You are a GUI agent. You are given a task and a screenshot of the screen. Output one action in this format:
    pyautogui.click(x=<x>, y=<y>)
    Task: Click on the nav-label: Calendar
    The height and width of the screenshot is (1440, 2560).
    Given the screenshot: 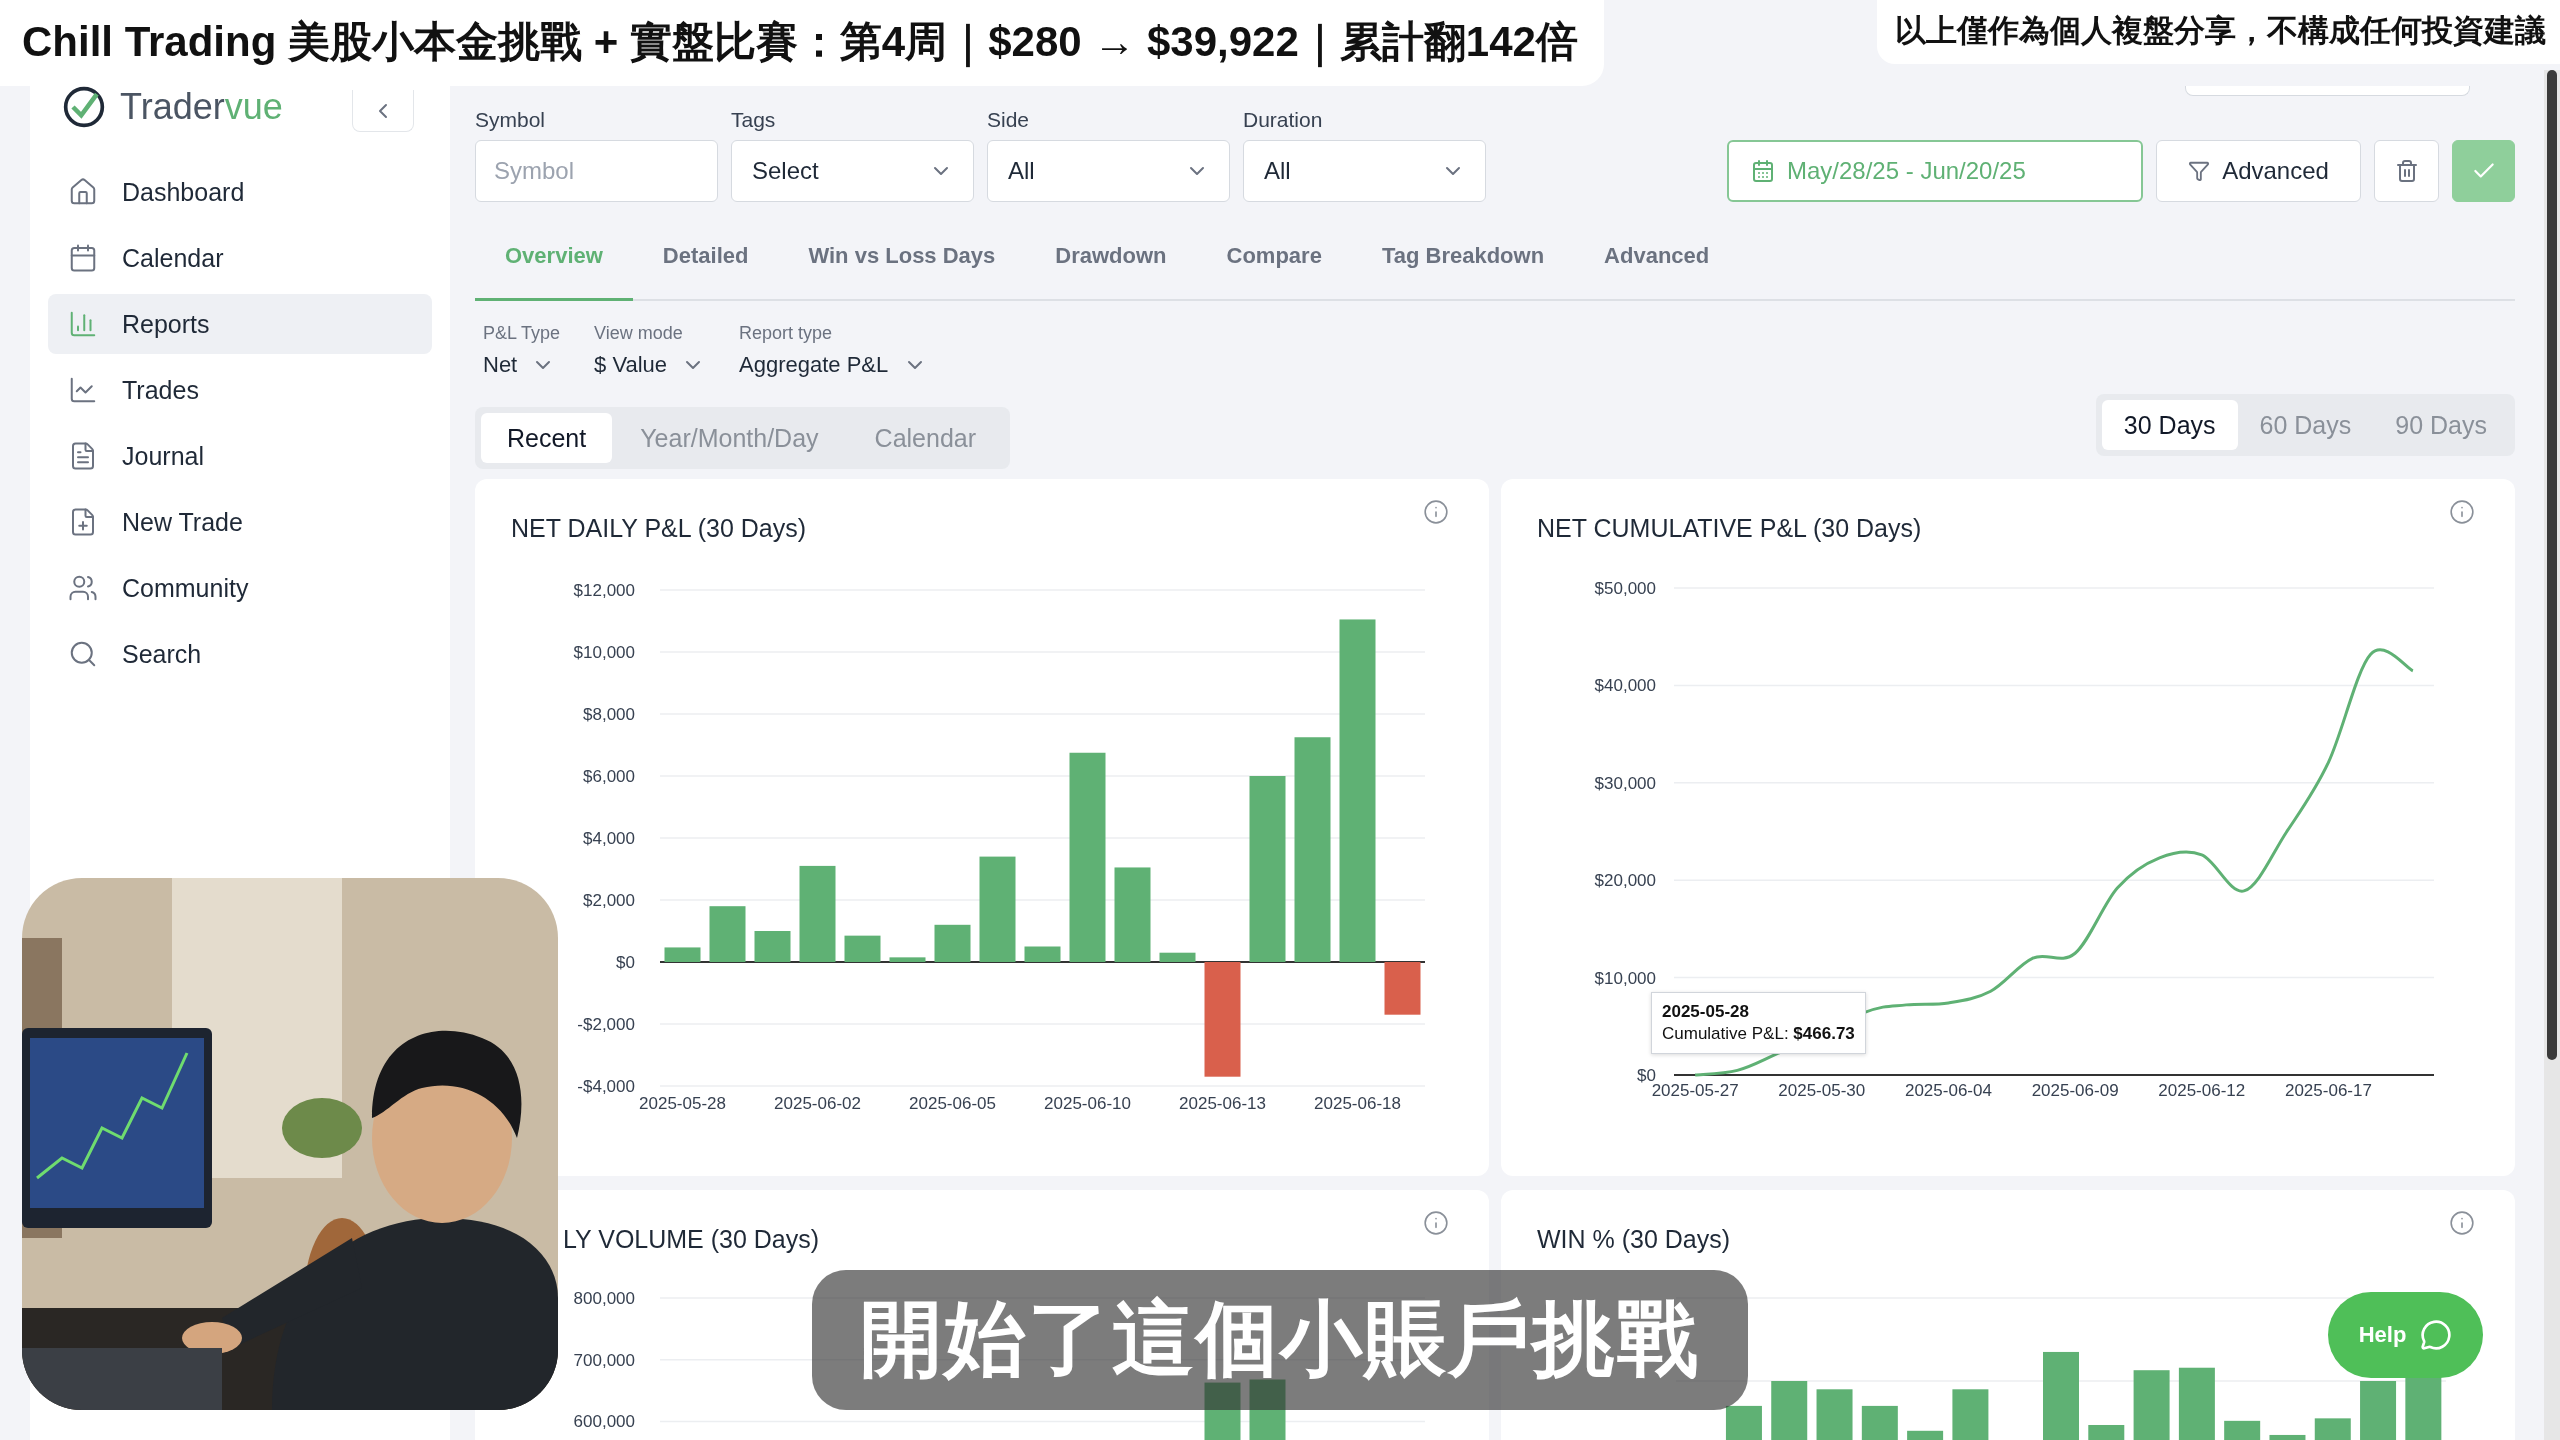 What is the action you would take?
    pyautogui.click(x=173, y=258)
    